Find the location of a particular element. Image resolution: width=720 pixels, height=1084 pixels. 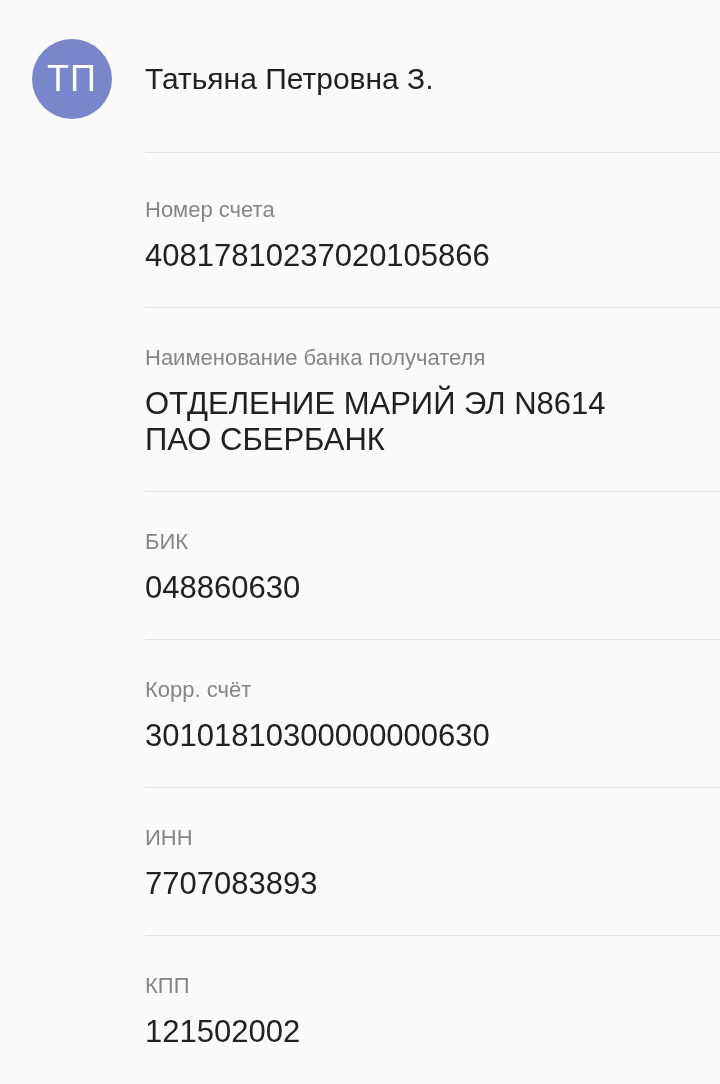

contact-name: Татьяна Петровна З. is located at coordinates (289, 79).